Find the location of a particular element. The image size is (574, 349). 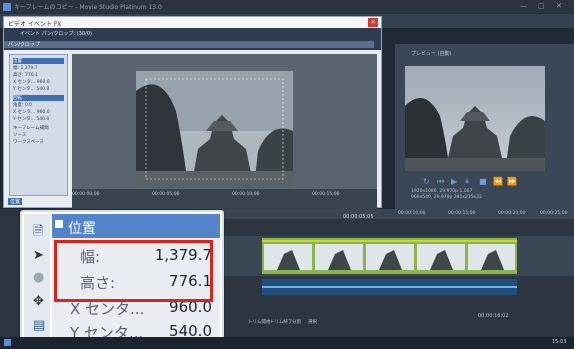

rot-y-center-row: Y センタ... 540.0 is located at coordinates (31, 119).